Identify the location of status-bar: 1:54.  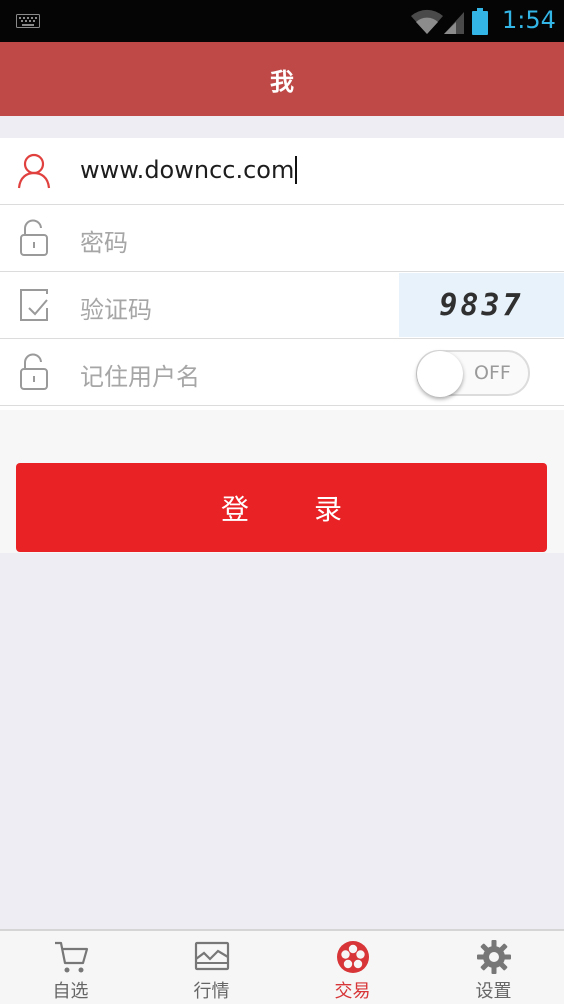
(282, 21).